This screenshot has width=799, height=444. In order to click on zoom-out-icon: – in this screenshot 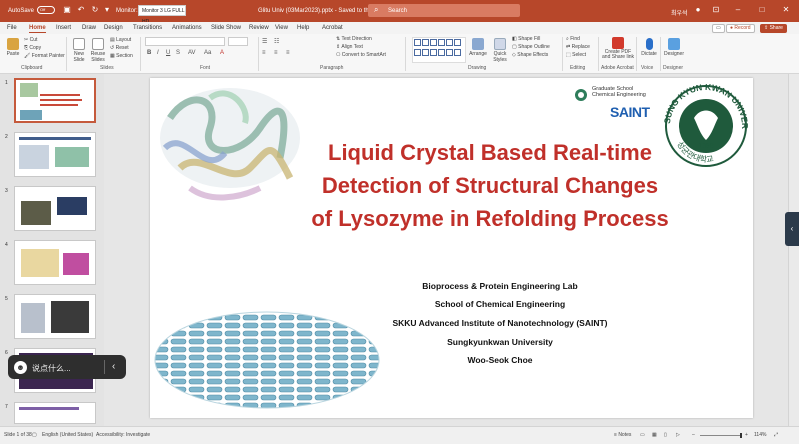, I will do `click(693, 435)`.